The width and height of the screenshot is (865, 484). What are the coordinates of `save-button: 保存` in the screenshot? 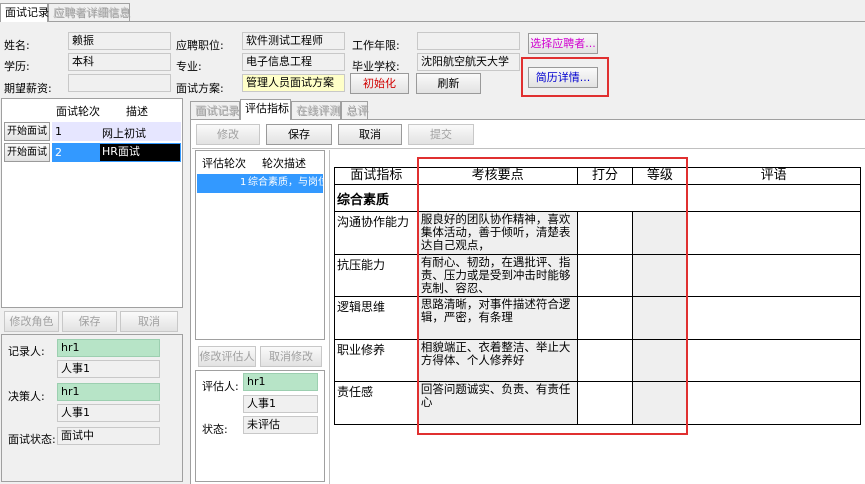 It's located at (299, 134).